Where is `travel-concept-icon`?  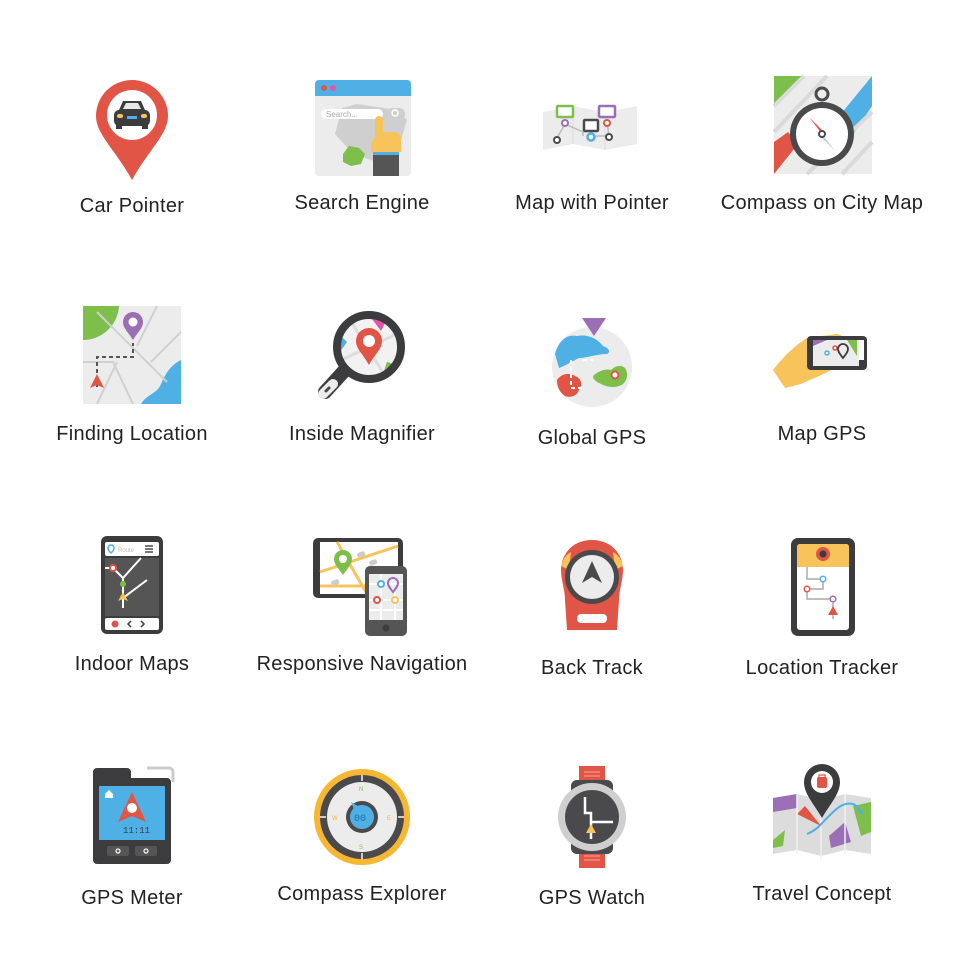 travel-concept-icon is located at coordinates (822, 817).